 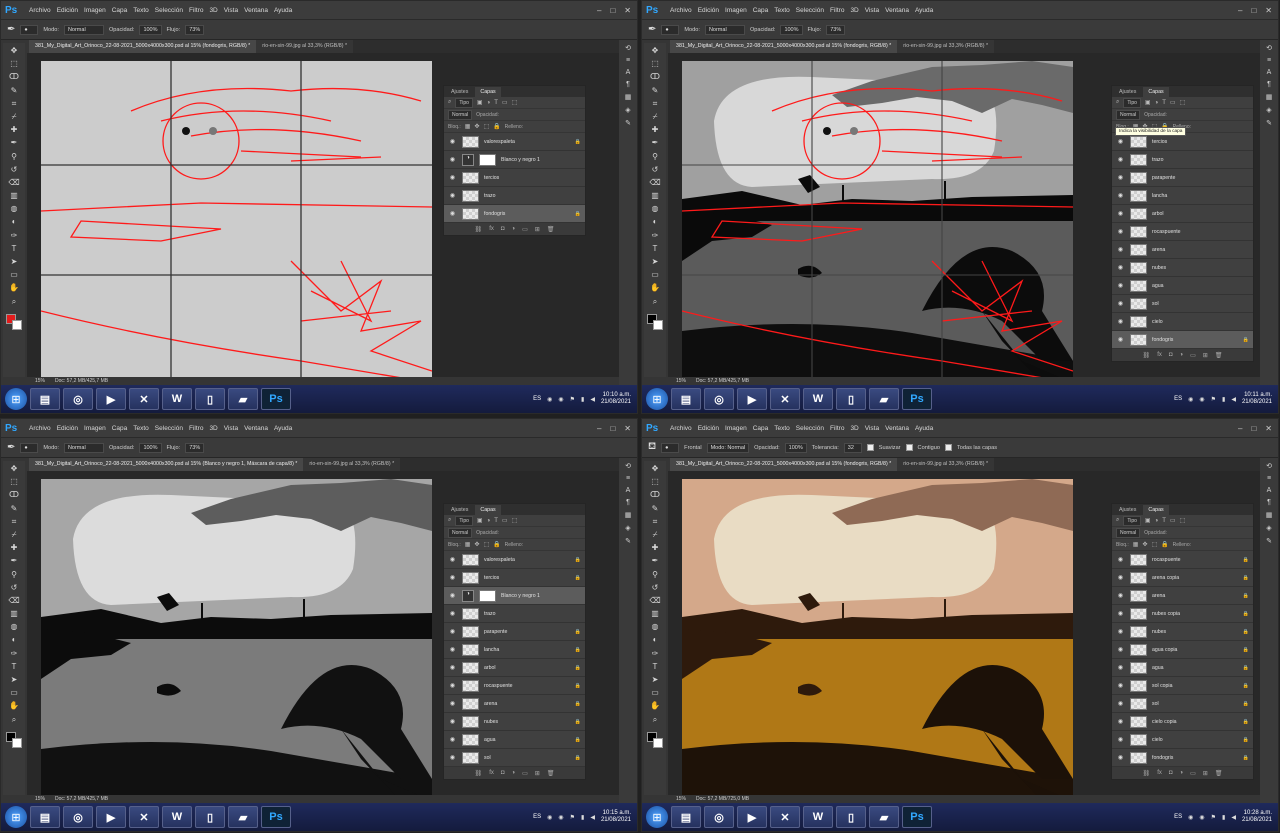 I want to click on word-icon: W, so click(x=818, y=817).